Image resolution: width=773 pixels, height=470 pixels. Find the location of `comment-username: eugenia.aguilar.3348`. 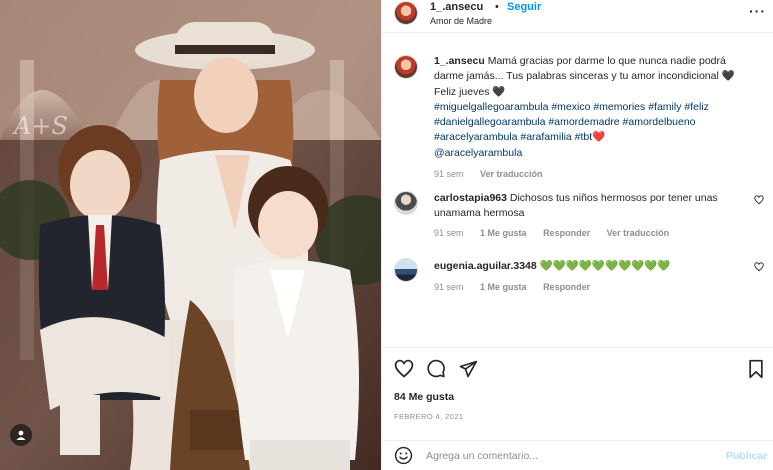

comment-username: eugenia.aguilar.3348 is located at coordinates (485, 266).